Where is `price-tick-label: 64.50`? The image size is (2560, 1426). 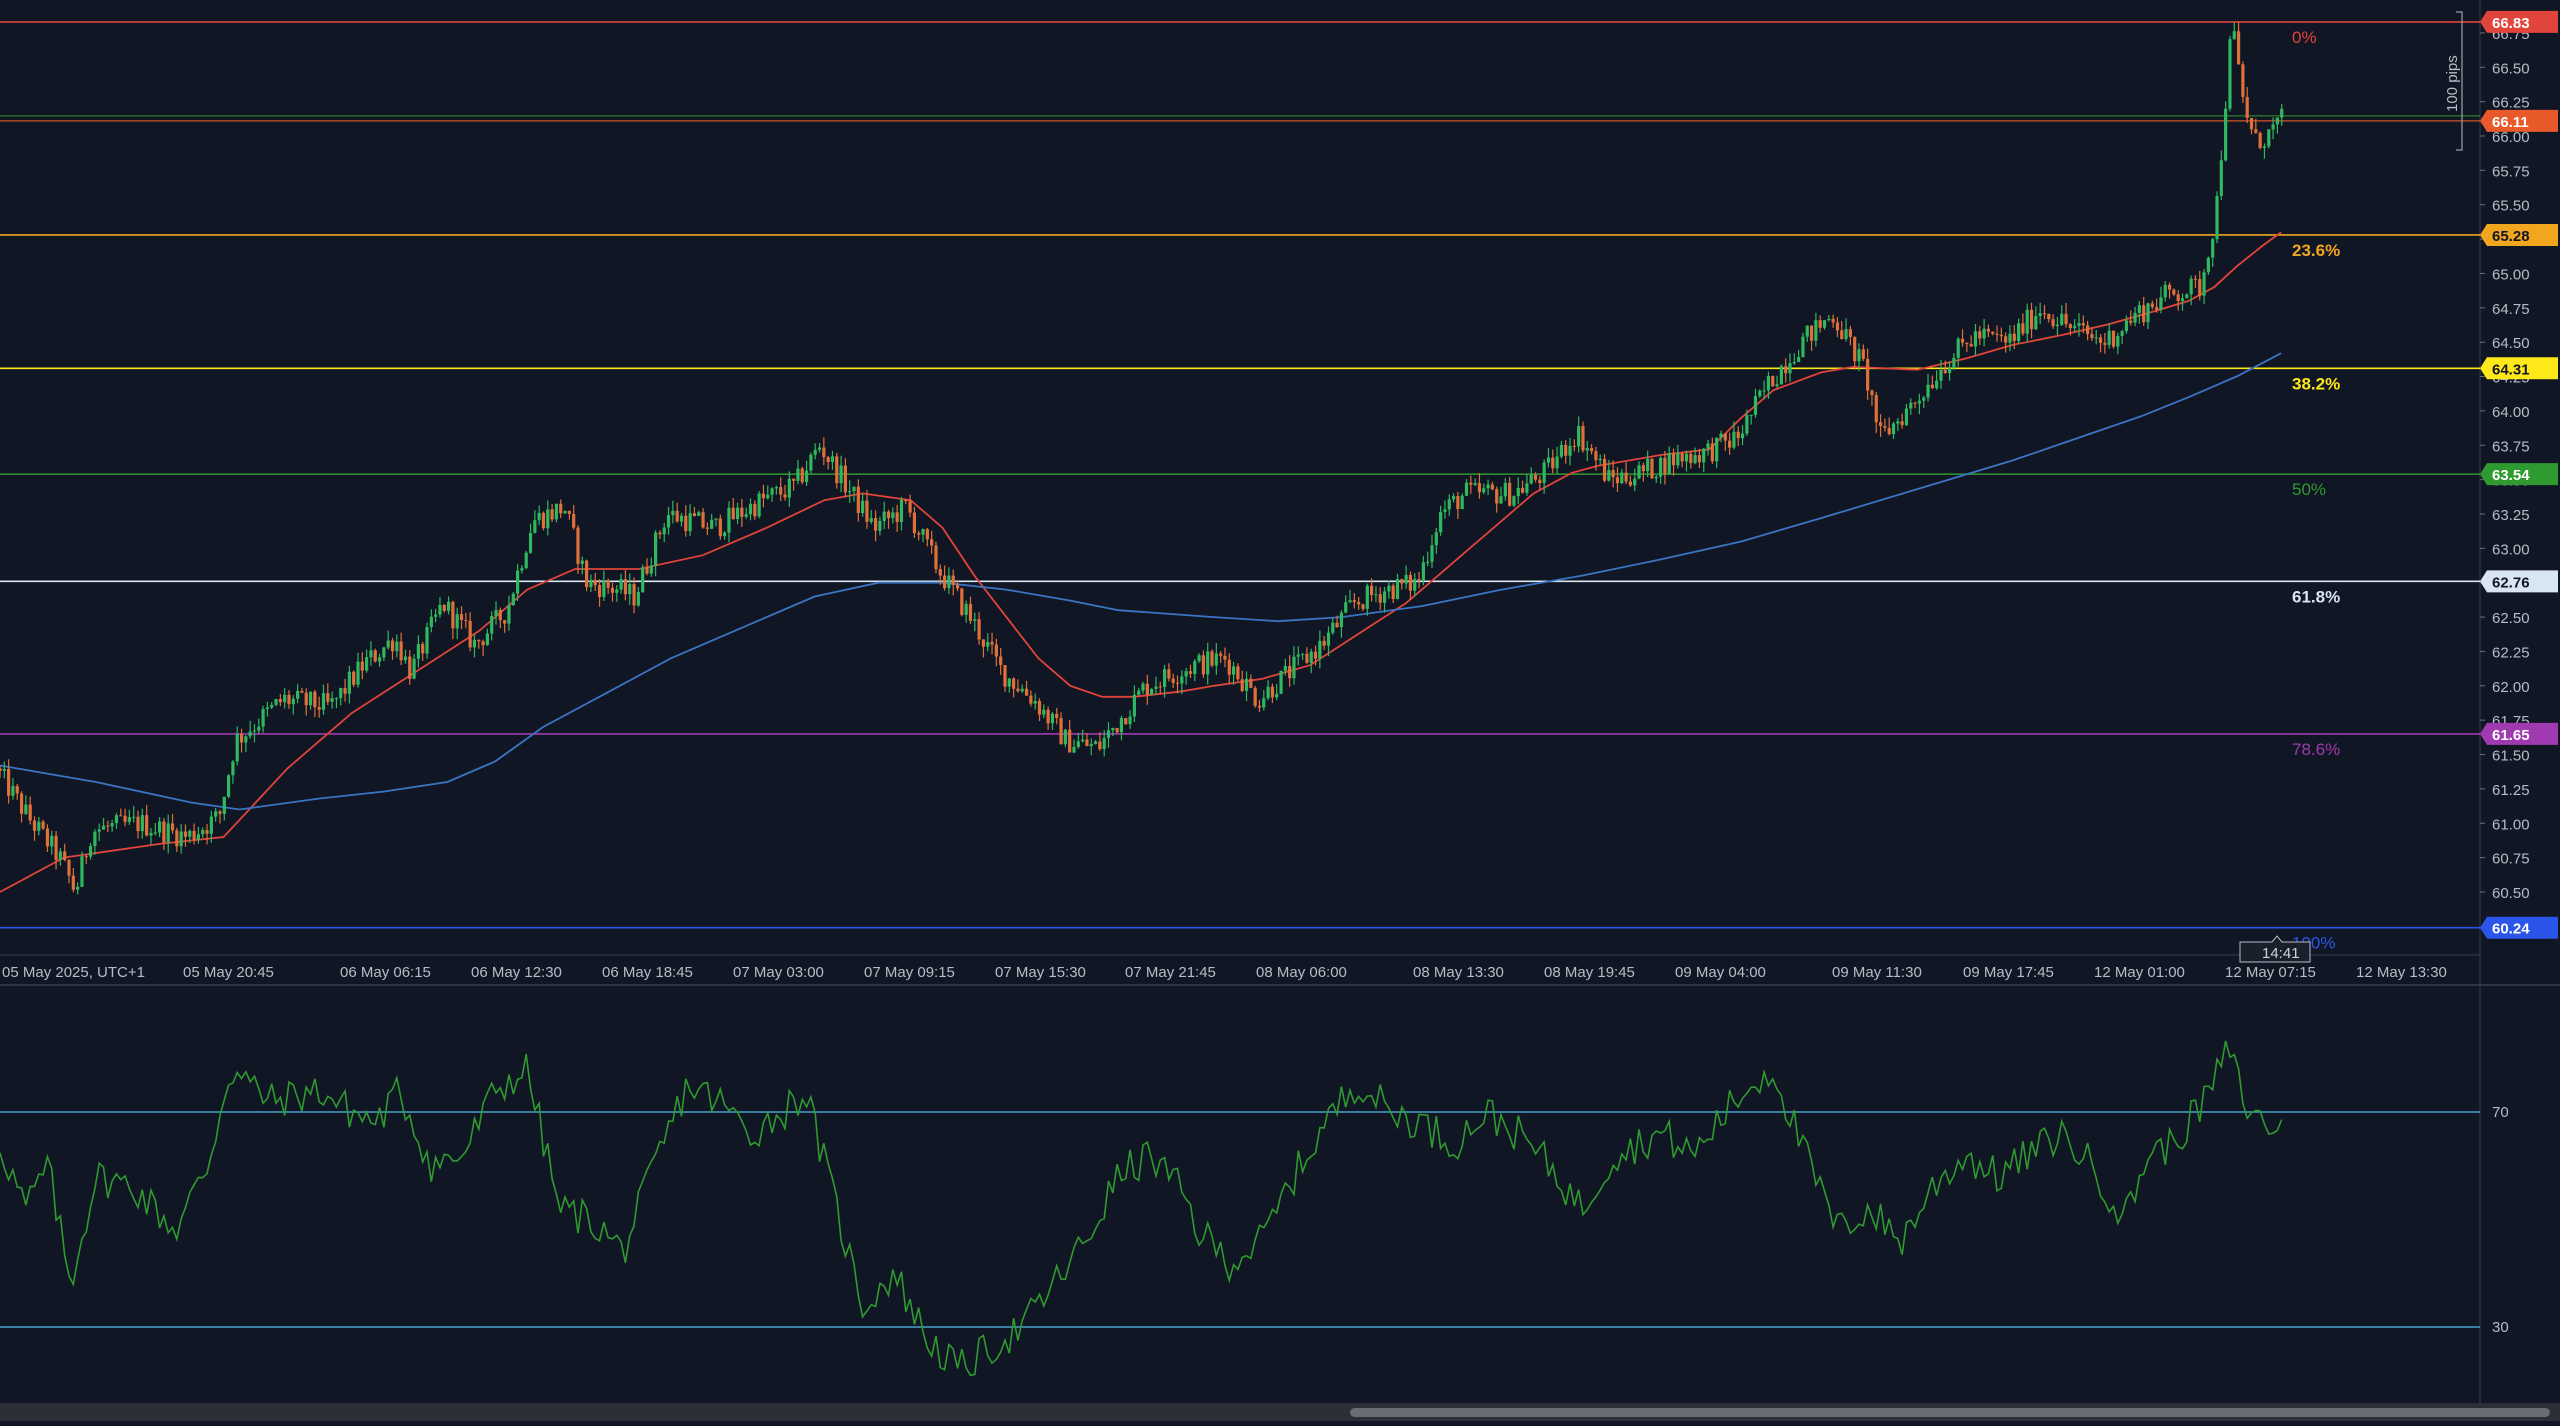
price-tick-label: 64.50 is located at coordinates (2511, 343).